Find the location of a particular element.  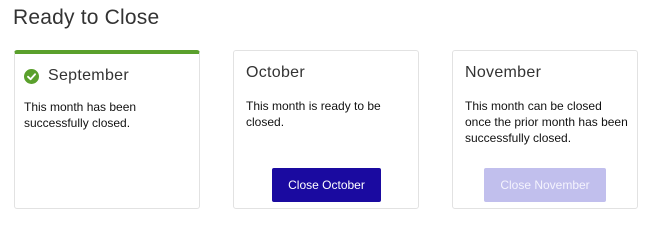

card-description: This month has been successfully closed. is located at coordinates (80, 115).